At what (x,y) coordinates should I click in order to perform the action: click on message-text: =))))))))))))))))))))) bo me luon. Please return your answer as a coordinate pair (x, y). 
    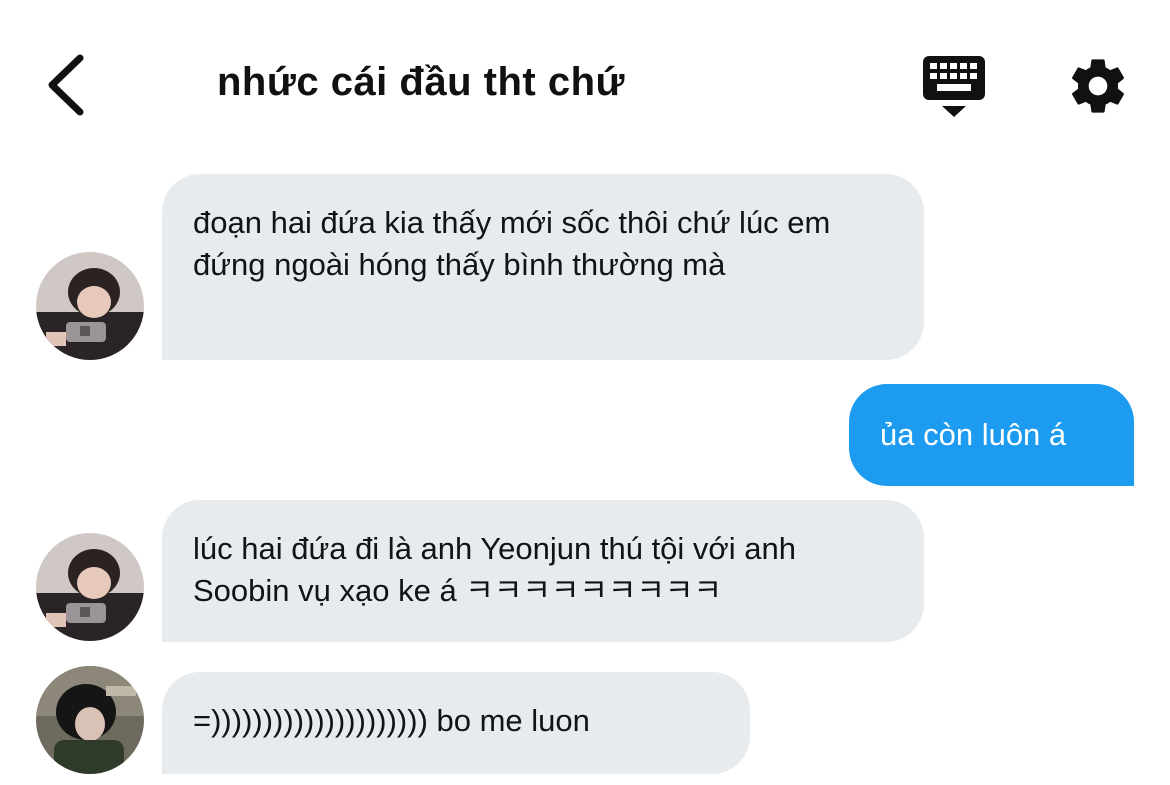
    Looking at the image, I should click on (391, 720).